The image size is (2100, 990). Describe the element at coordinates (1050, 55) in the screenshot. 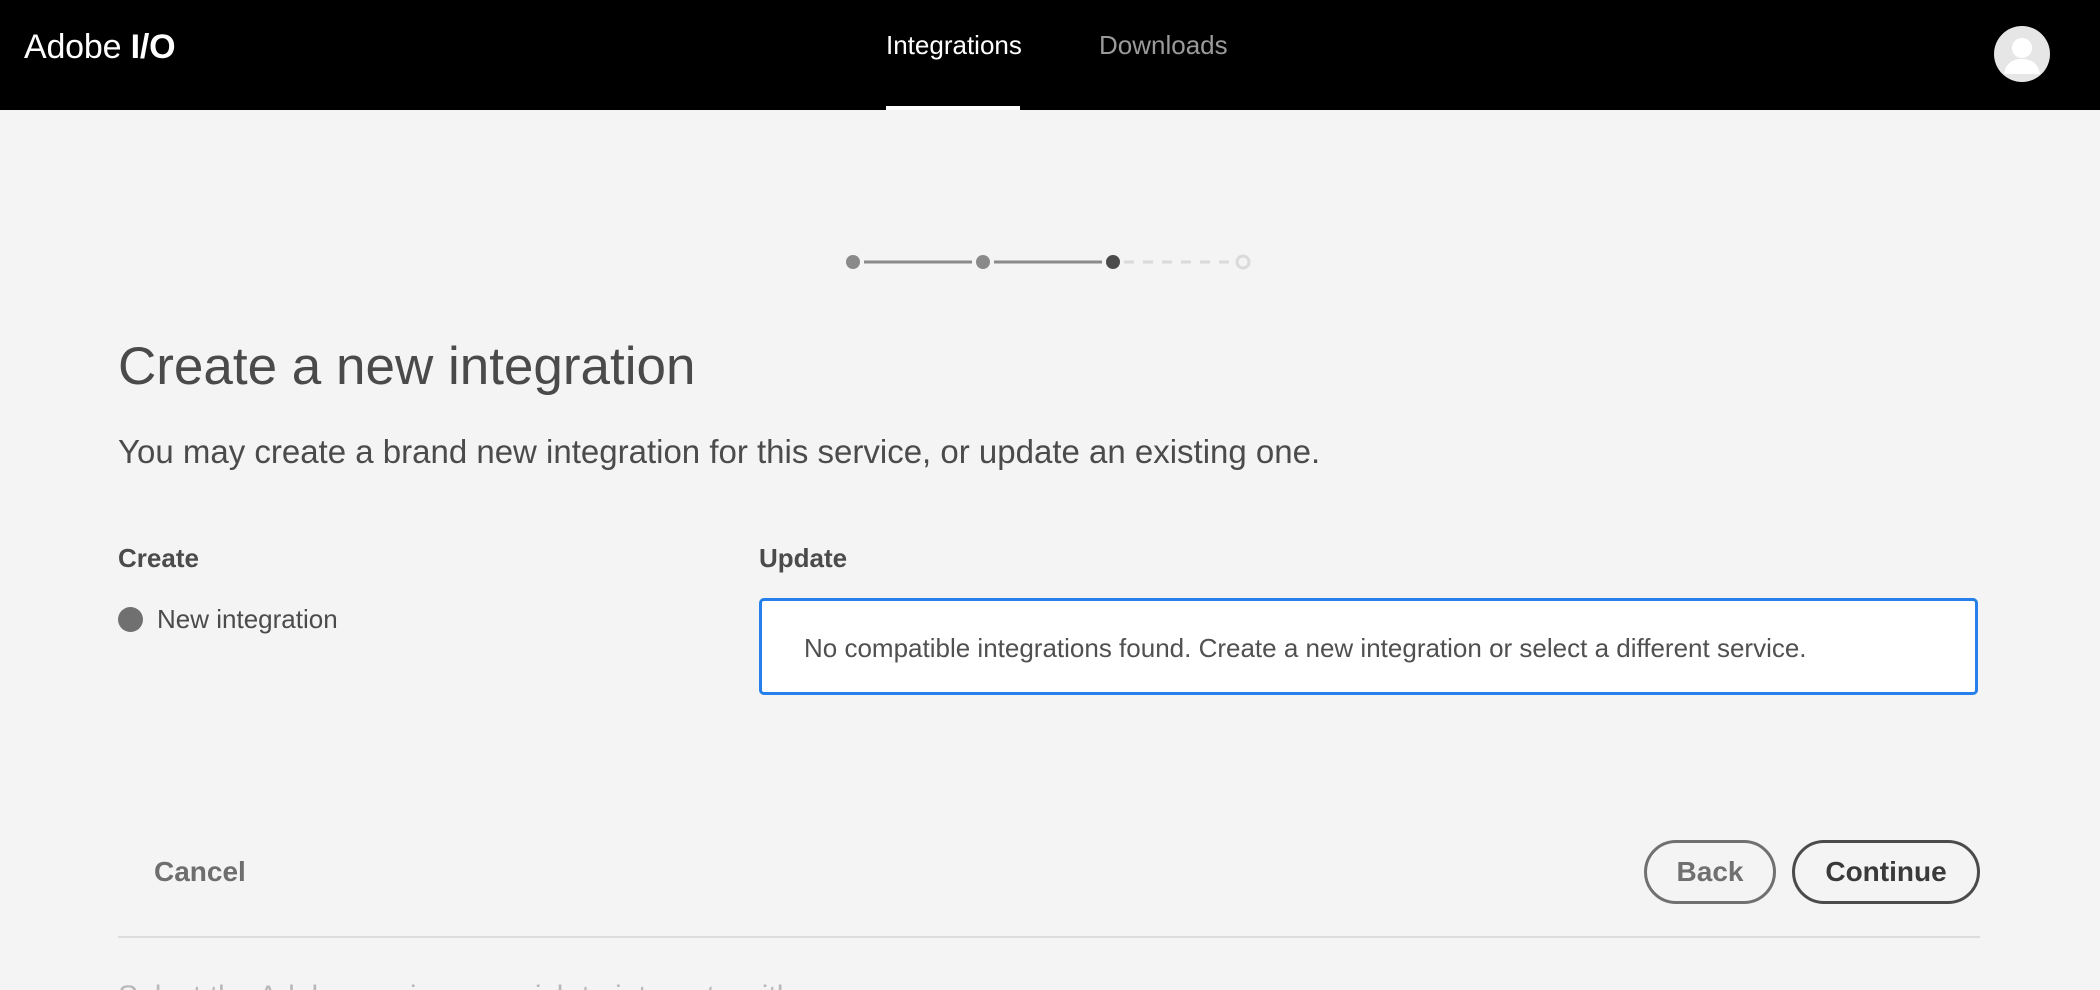

I see `top-navigation-bar: Adobe I/O Integrations Downloads` at that location.